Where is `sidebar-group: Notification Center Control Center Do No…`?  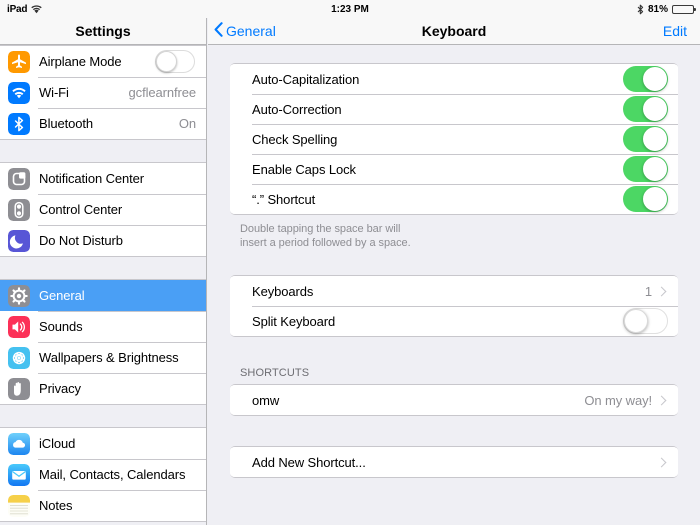 sidebar-group: Notification Center Control Center Do No… is located at coordinates (103, 209).